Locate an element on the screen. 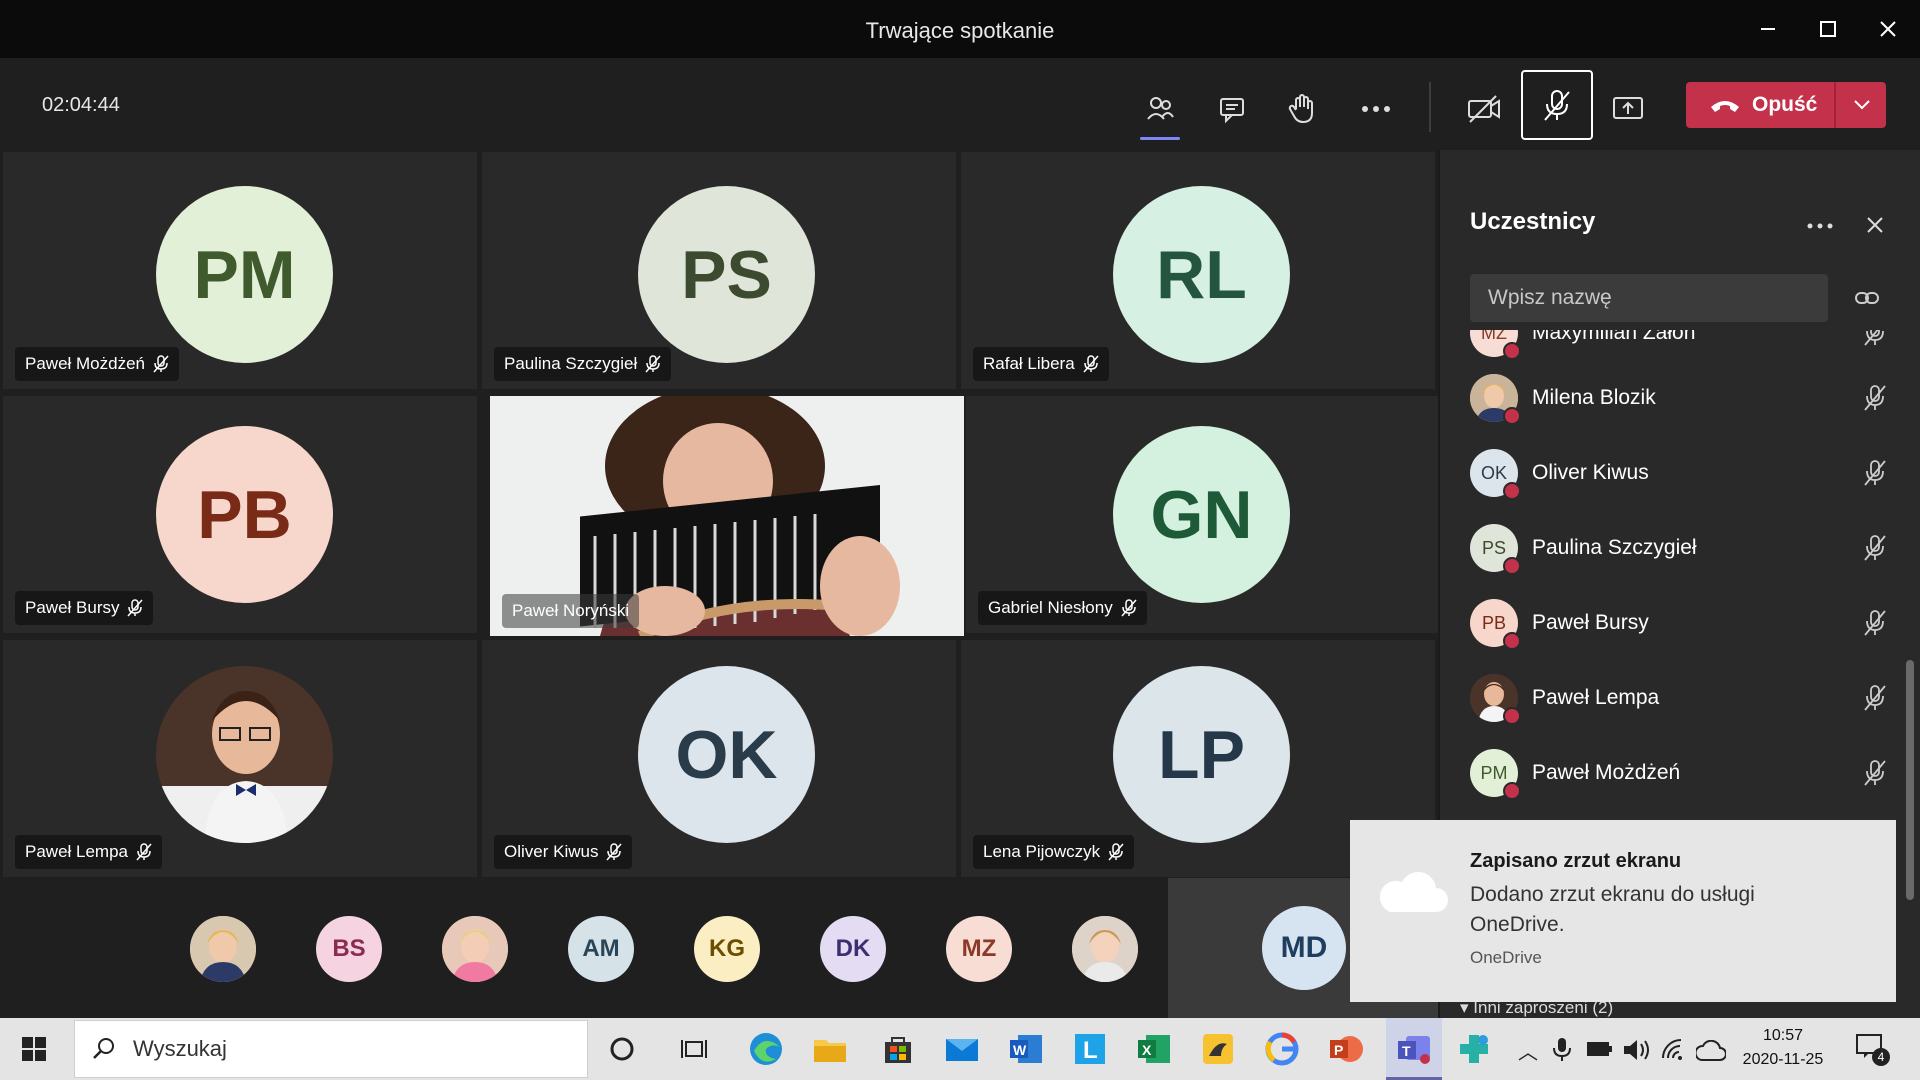 The height and width of the screenshot is (1080, 1920). mail-app is located at coordinates (962, 1049).